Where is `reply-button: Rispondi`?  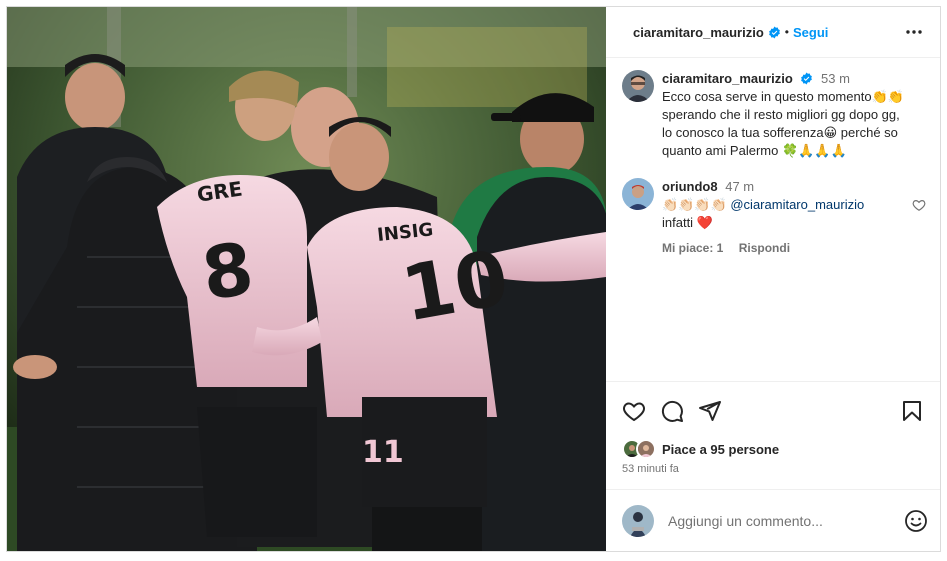 reply-button: Rispondi is located at coordinates (764, 248).